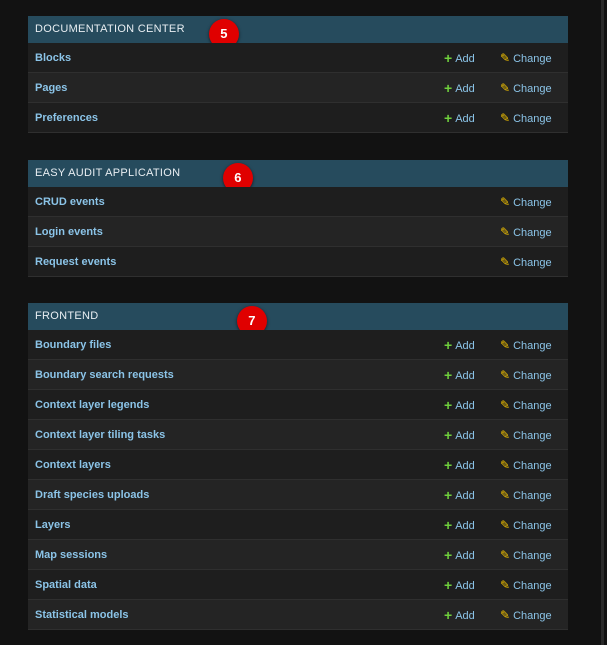  What do you see at coordinates (110, 29) in the screenshot?
I see `module-title: DOCUMENTATION CENTER` at bounding box center [110, 29].